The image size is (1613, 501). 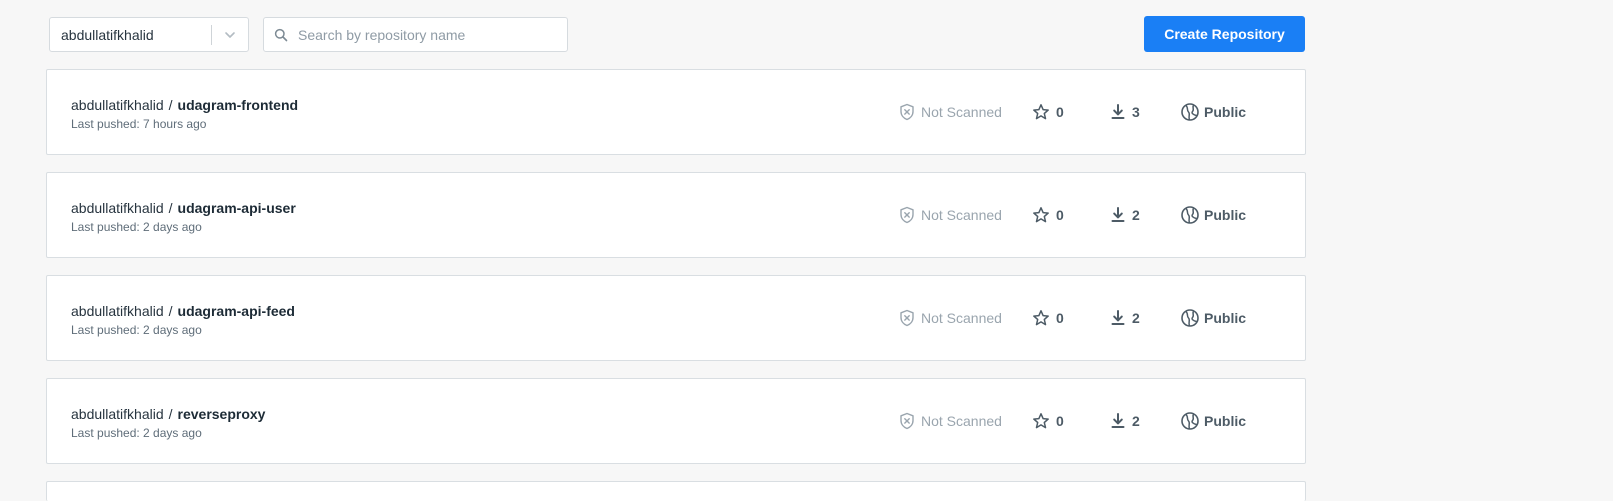 I want to click on repository-full-name: abdullatifkhalid / udagram-api-user, so click(x=183, y=208).